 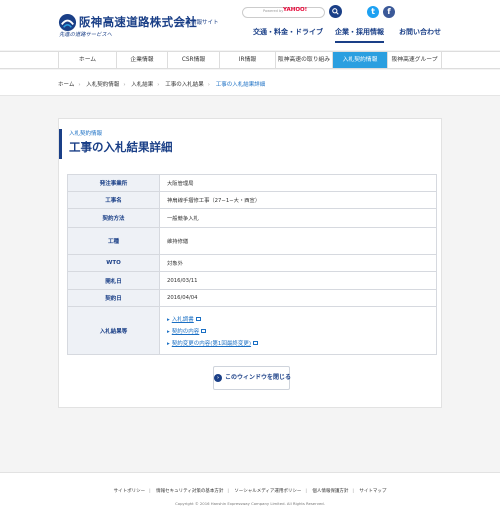 I want to click on detail-value: 神扇線手摺修工事（27−1−大・西宣）, so click(x=298, y=200).